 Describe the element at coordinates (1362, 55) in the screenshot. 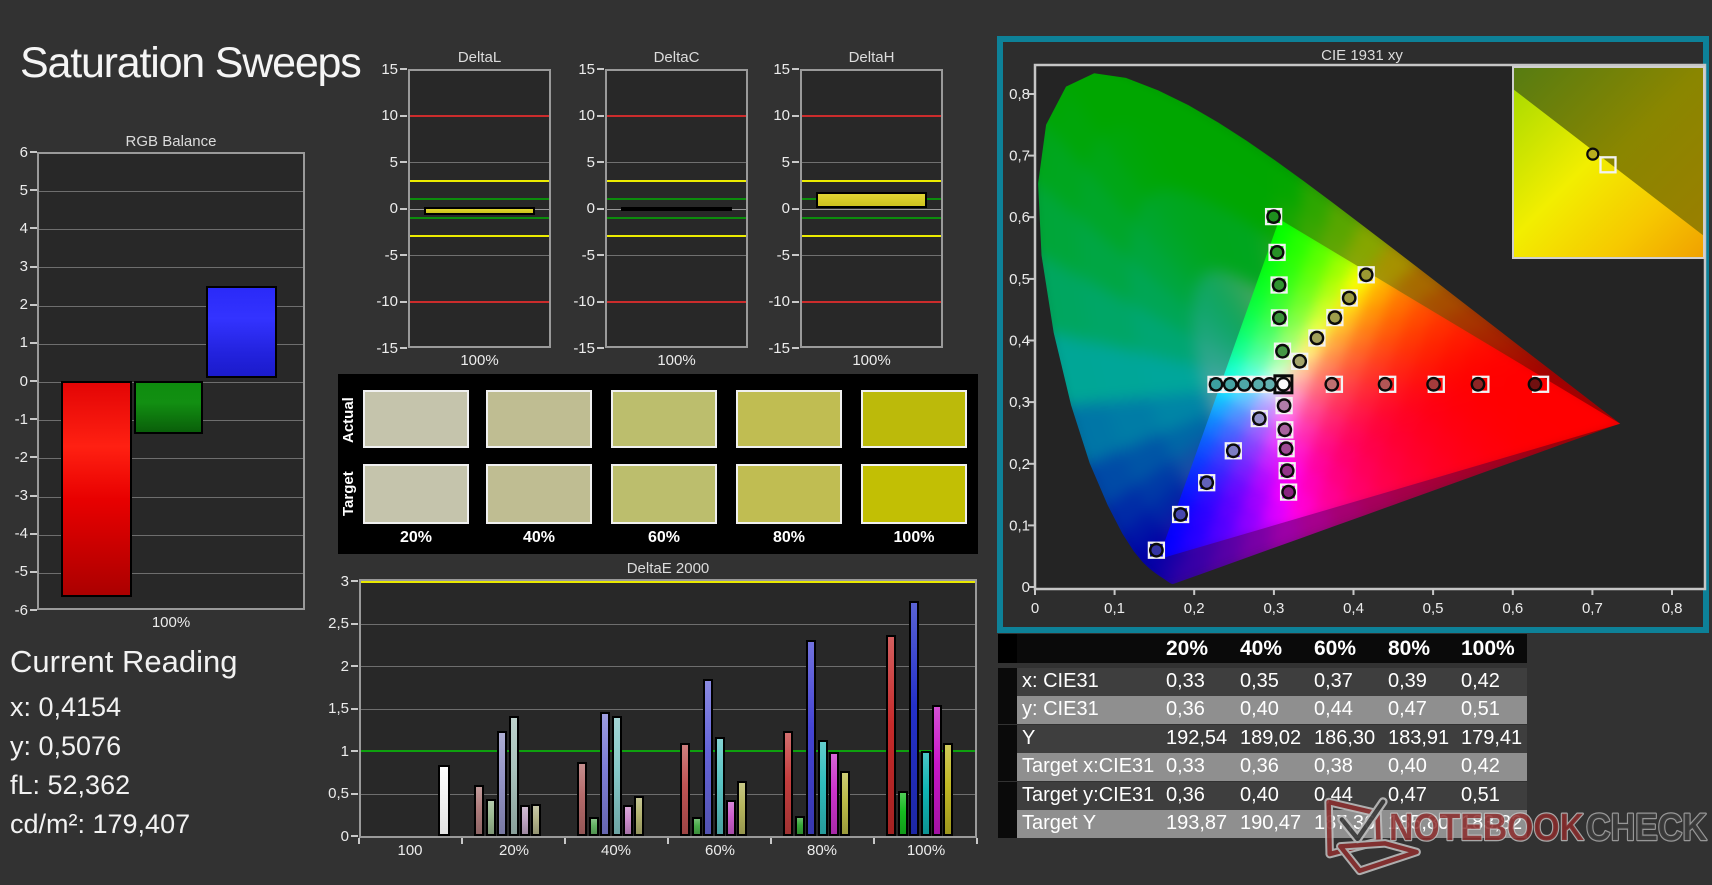

I see `svg-text: CIE 1931 xy` at that location.